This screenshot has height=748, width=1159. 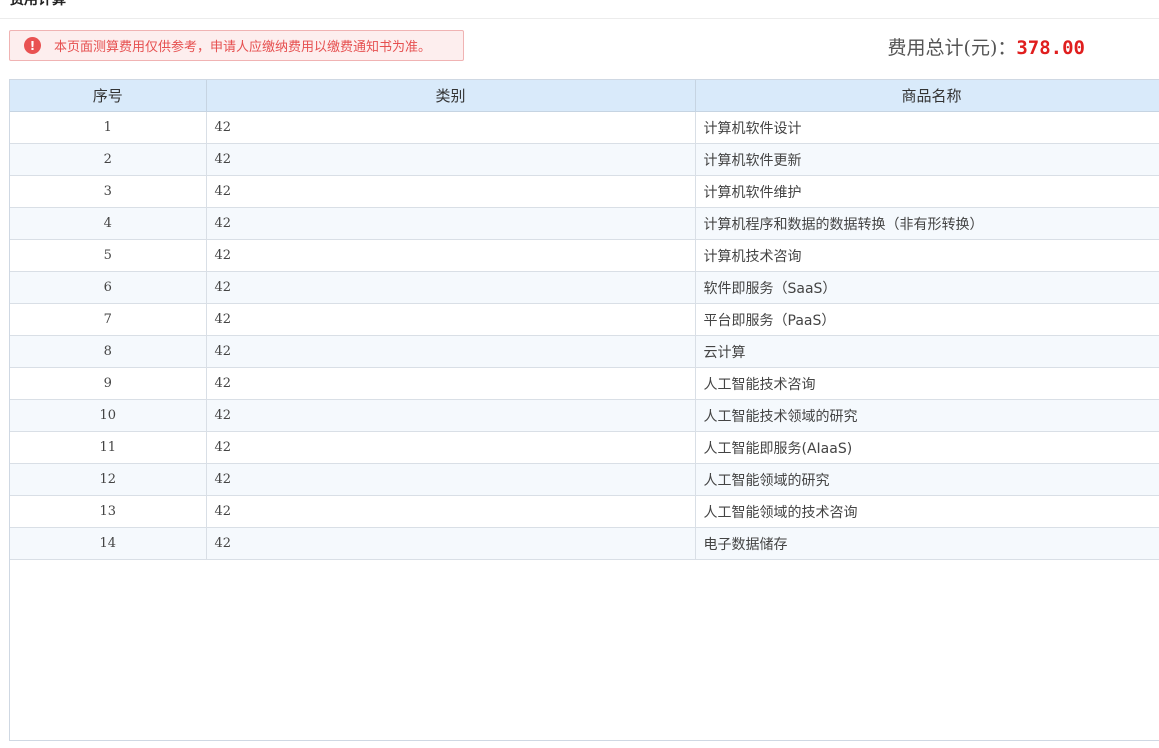 What do you see at coordinates (927, 351) in the screenshot?
I see `cell-goods-name: 云计算` at bounding box center [927, 351].